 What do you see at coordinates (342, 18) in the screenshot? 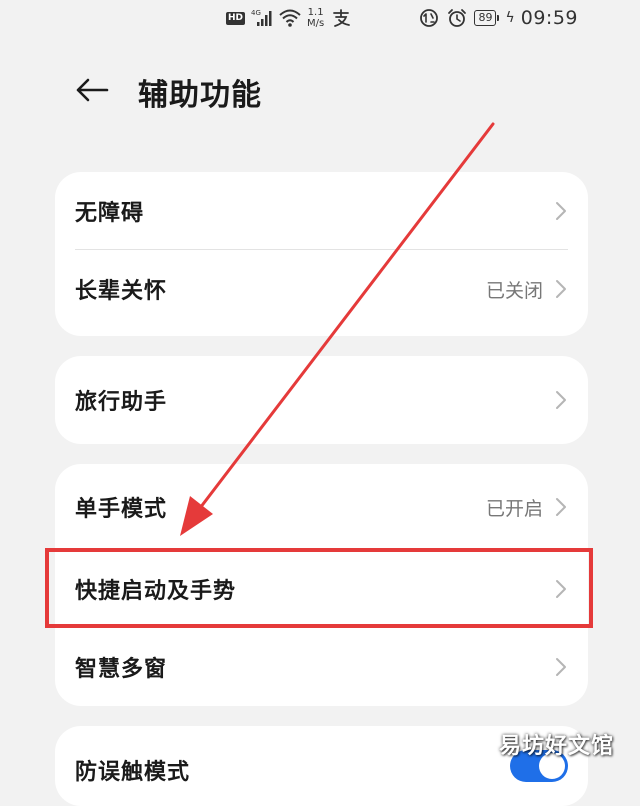
I see `alipay-icon` at bounding box center [342, 18].